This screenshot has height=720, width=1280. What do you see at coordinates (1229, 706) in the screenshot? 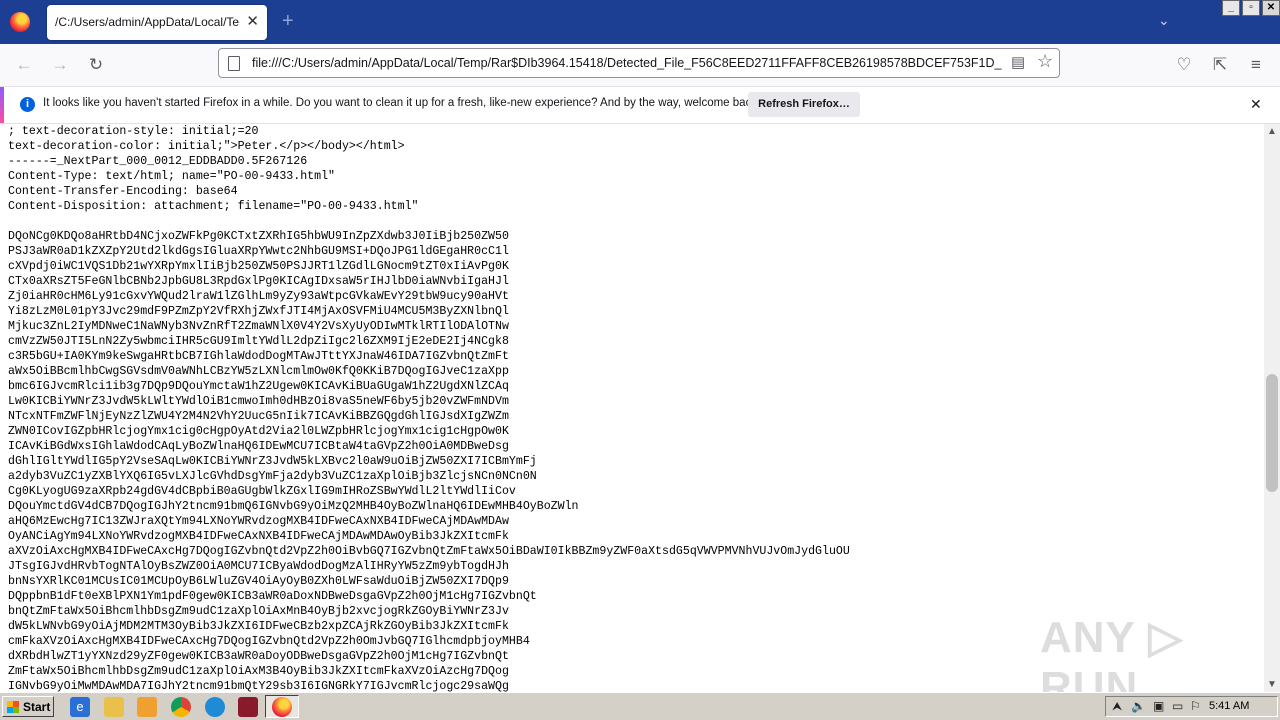
I see `clock: 5:41 AM` at bounding box center [1229, 706].